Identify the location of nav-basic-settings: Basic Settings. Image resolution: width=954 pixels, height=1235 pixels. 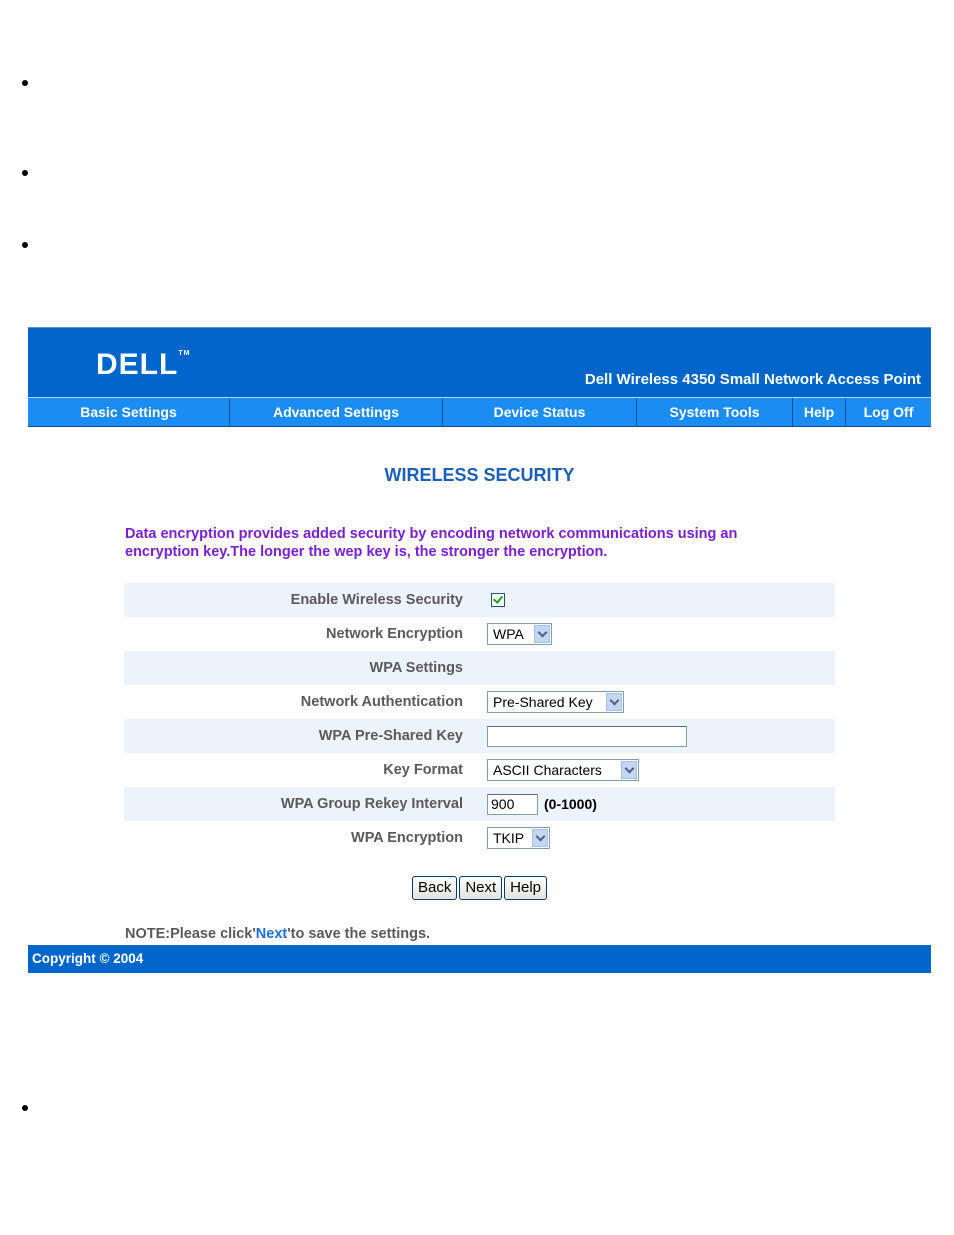
(129, 412).